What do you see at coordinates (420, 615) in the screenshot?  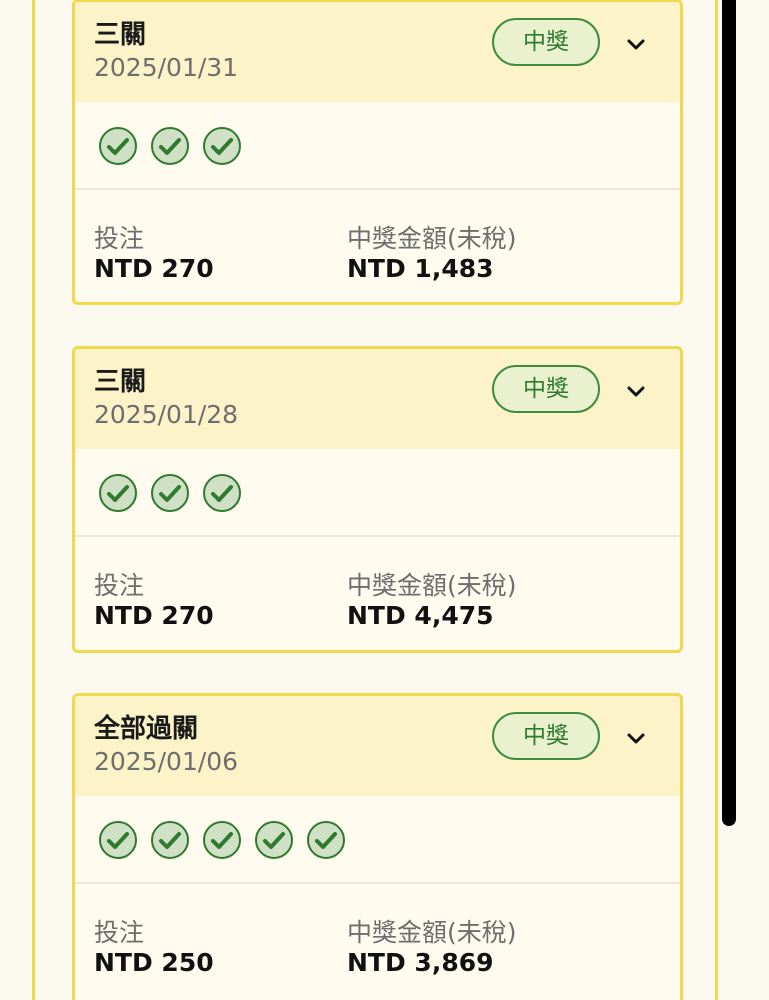 I see `payout-value: NTD 4,475` at bounding box center [420, 615].